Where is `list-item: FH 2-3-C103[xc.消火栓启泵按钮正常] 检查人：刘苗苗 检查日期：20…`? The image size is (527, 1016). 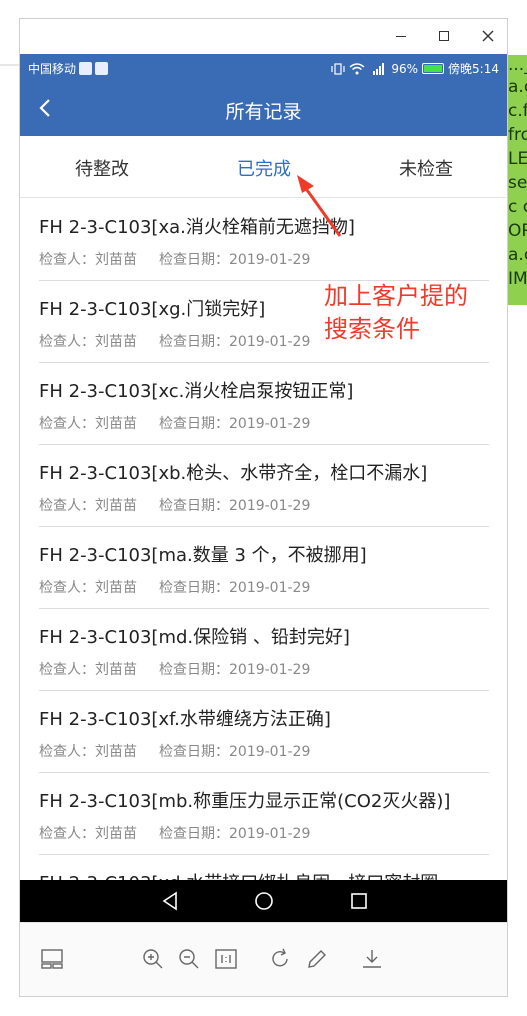
list-item: FH 2-3-C103[xc.消火栓启泵按钮正常] 检查人：刘苗苗 检查日期：20… is located at coordinates (264, 404).